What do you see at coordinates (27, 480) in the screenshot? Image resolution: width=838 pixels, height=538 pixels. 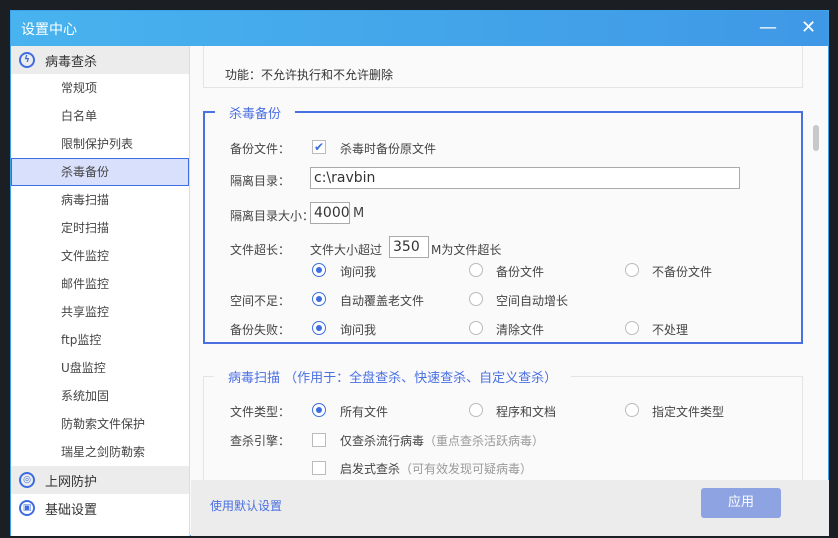 I see `web-protect-icon: ◎` at bounding box center [27, 480].